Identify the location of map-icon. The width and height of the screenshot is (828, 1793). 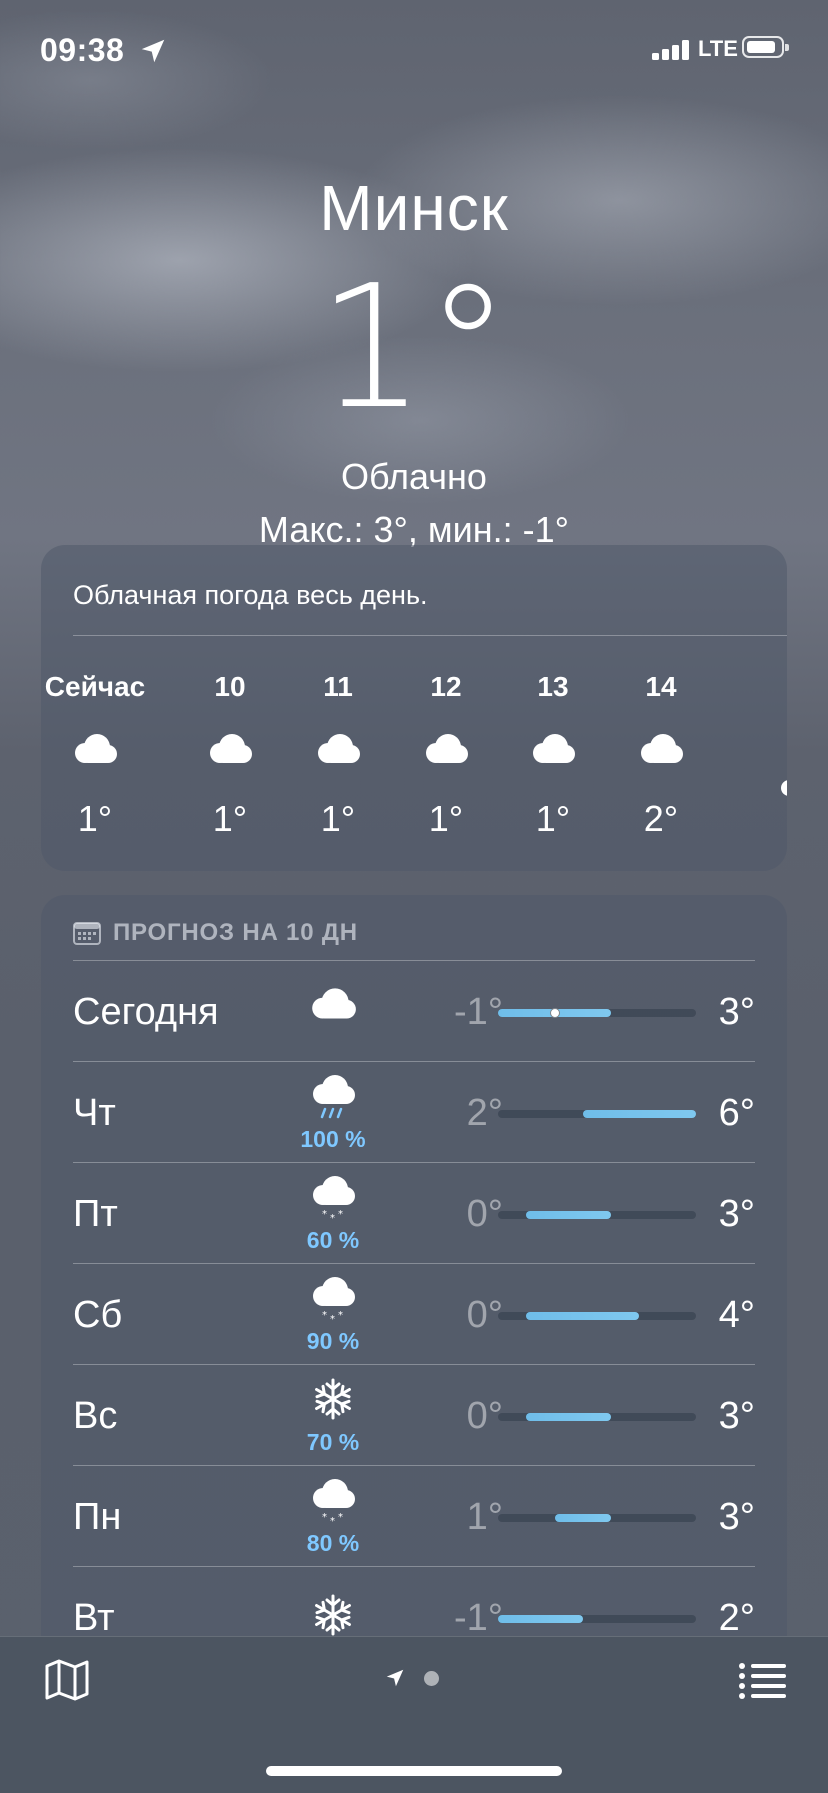
(67, 1680).